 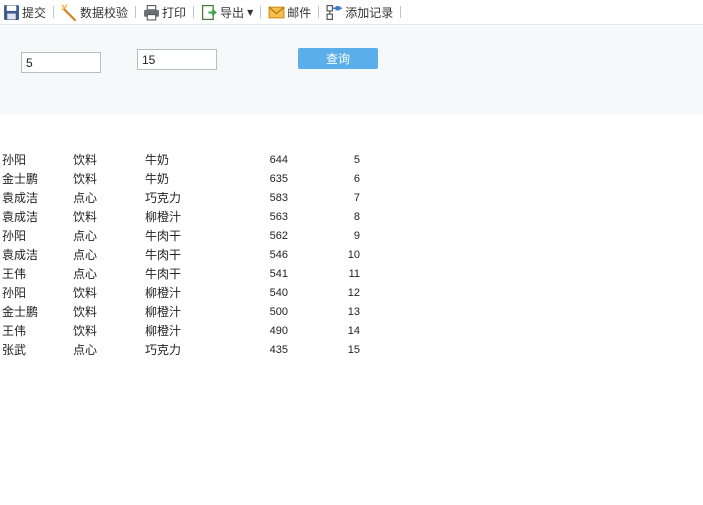 I want to click on rank-cell: 12, so click(x=353, y=293).